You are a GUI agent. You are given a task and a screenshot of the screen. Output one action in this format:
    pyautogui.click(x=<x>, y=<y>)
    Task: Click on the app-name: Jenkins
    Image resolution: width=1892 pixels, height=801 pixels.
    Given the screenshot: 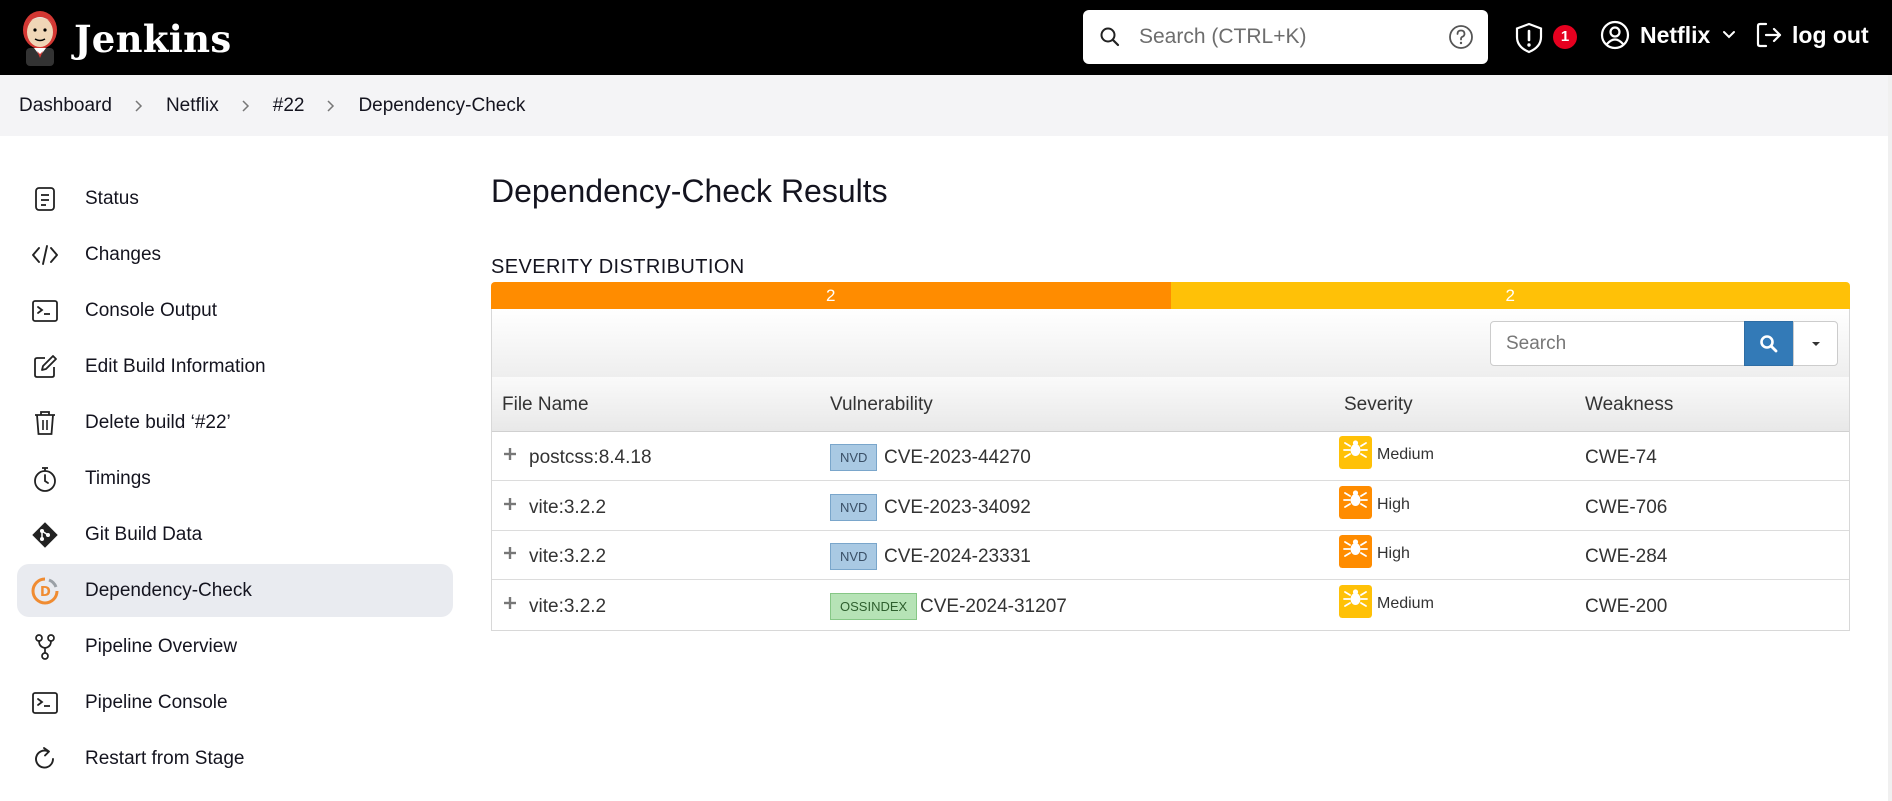 What is the action you would take?
    pyautogui.click(x=153, y=39)
    